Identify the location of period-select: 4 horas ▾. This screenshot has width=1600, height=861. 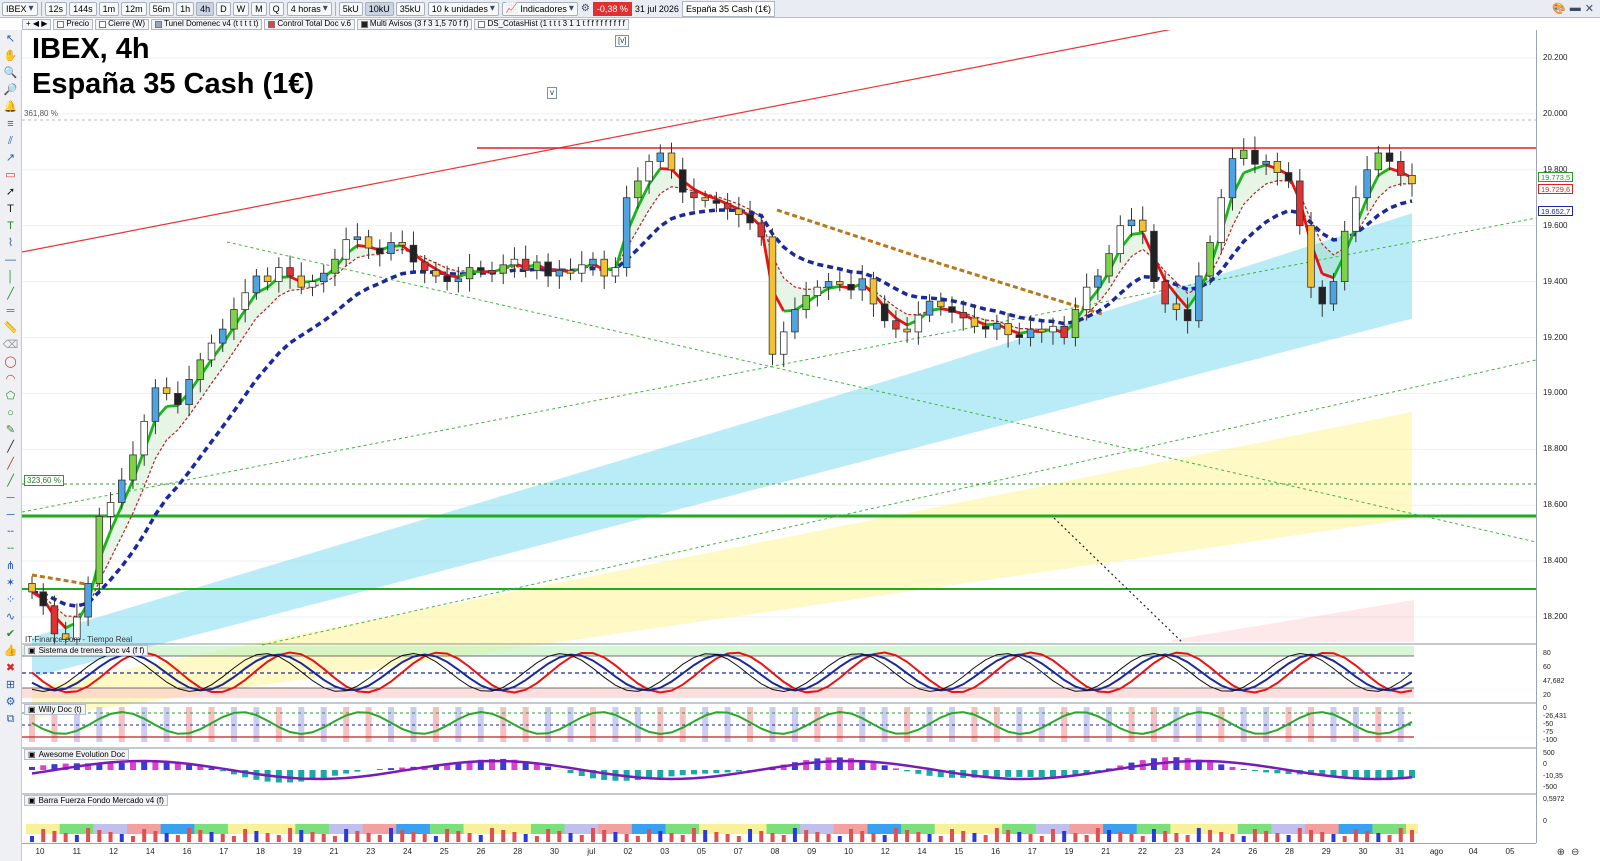
(309, 8).